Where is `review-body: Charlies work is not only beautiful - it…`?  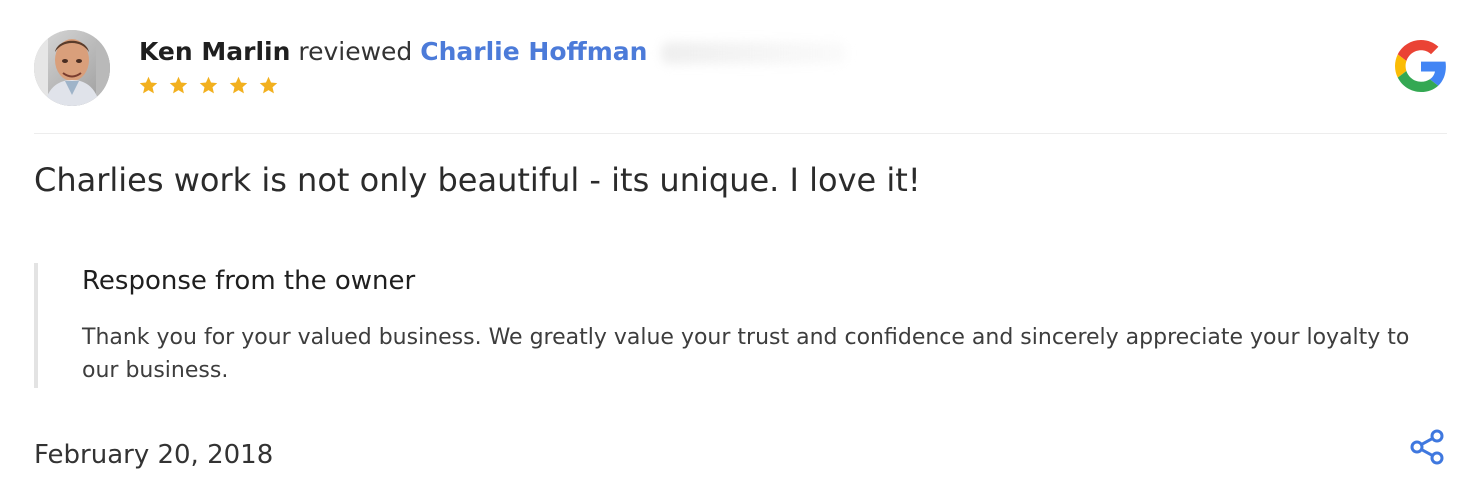 review-body: Charlies work is not only beautiful - it… is located at coordinates (477, 180).